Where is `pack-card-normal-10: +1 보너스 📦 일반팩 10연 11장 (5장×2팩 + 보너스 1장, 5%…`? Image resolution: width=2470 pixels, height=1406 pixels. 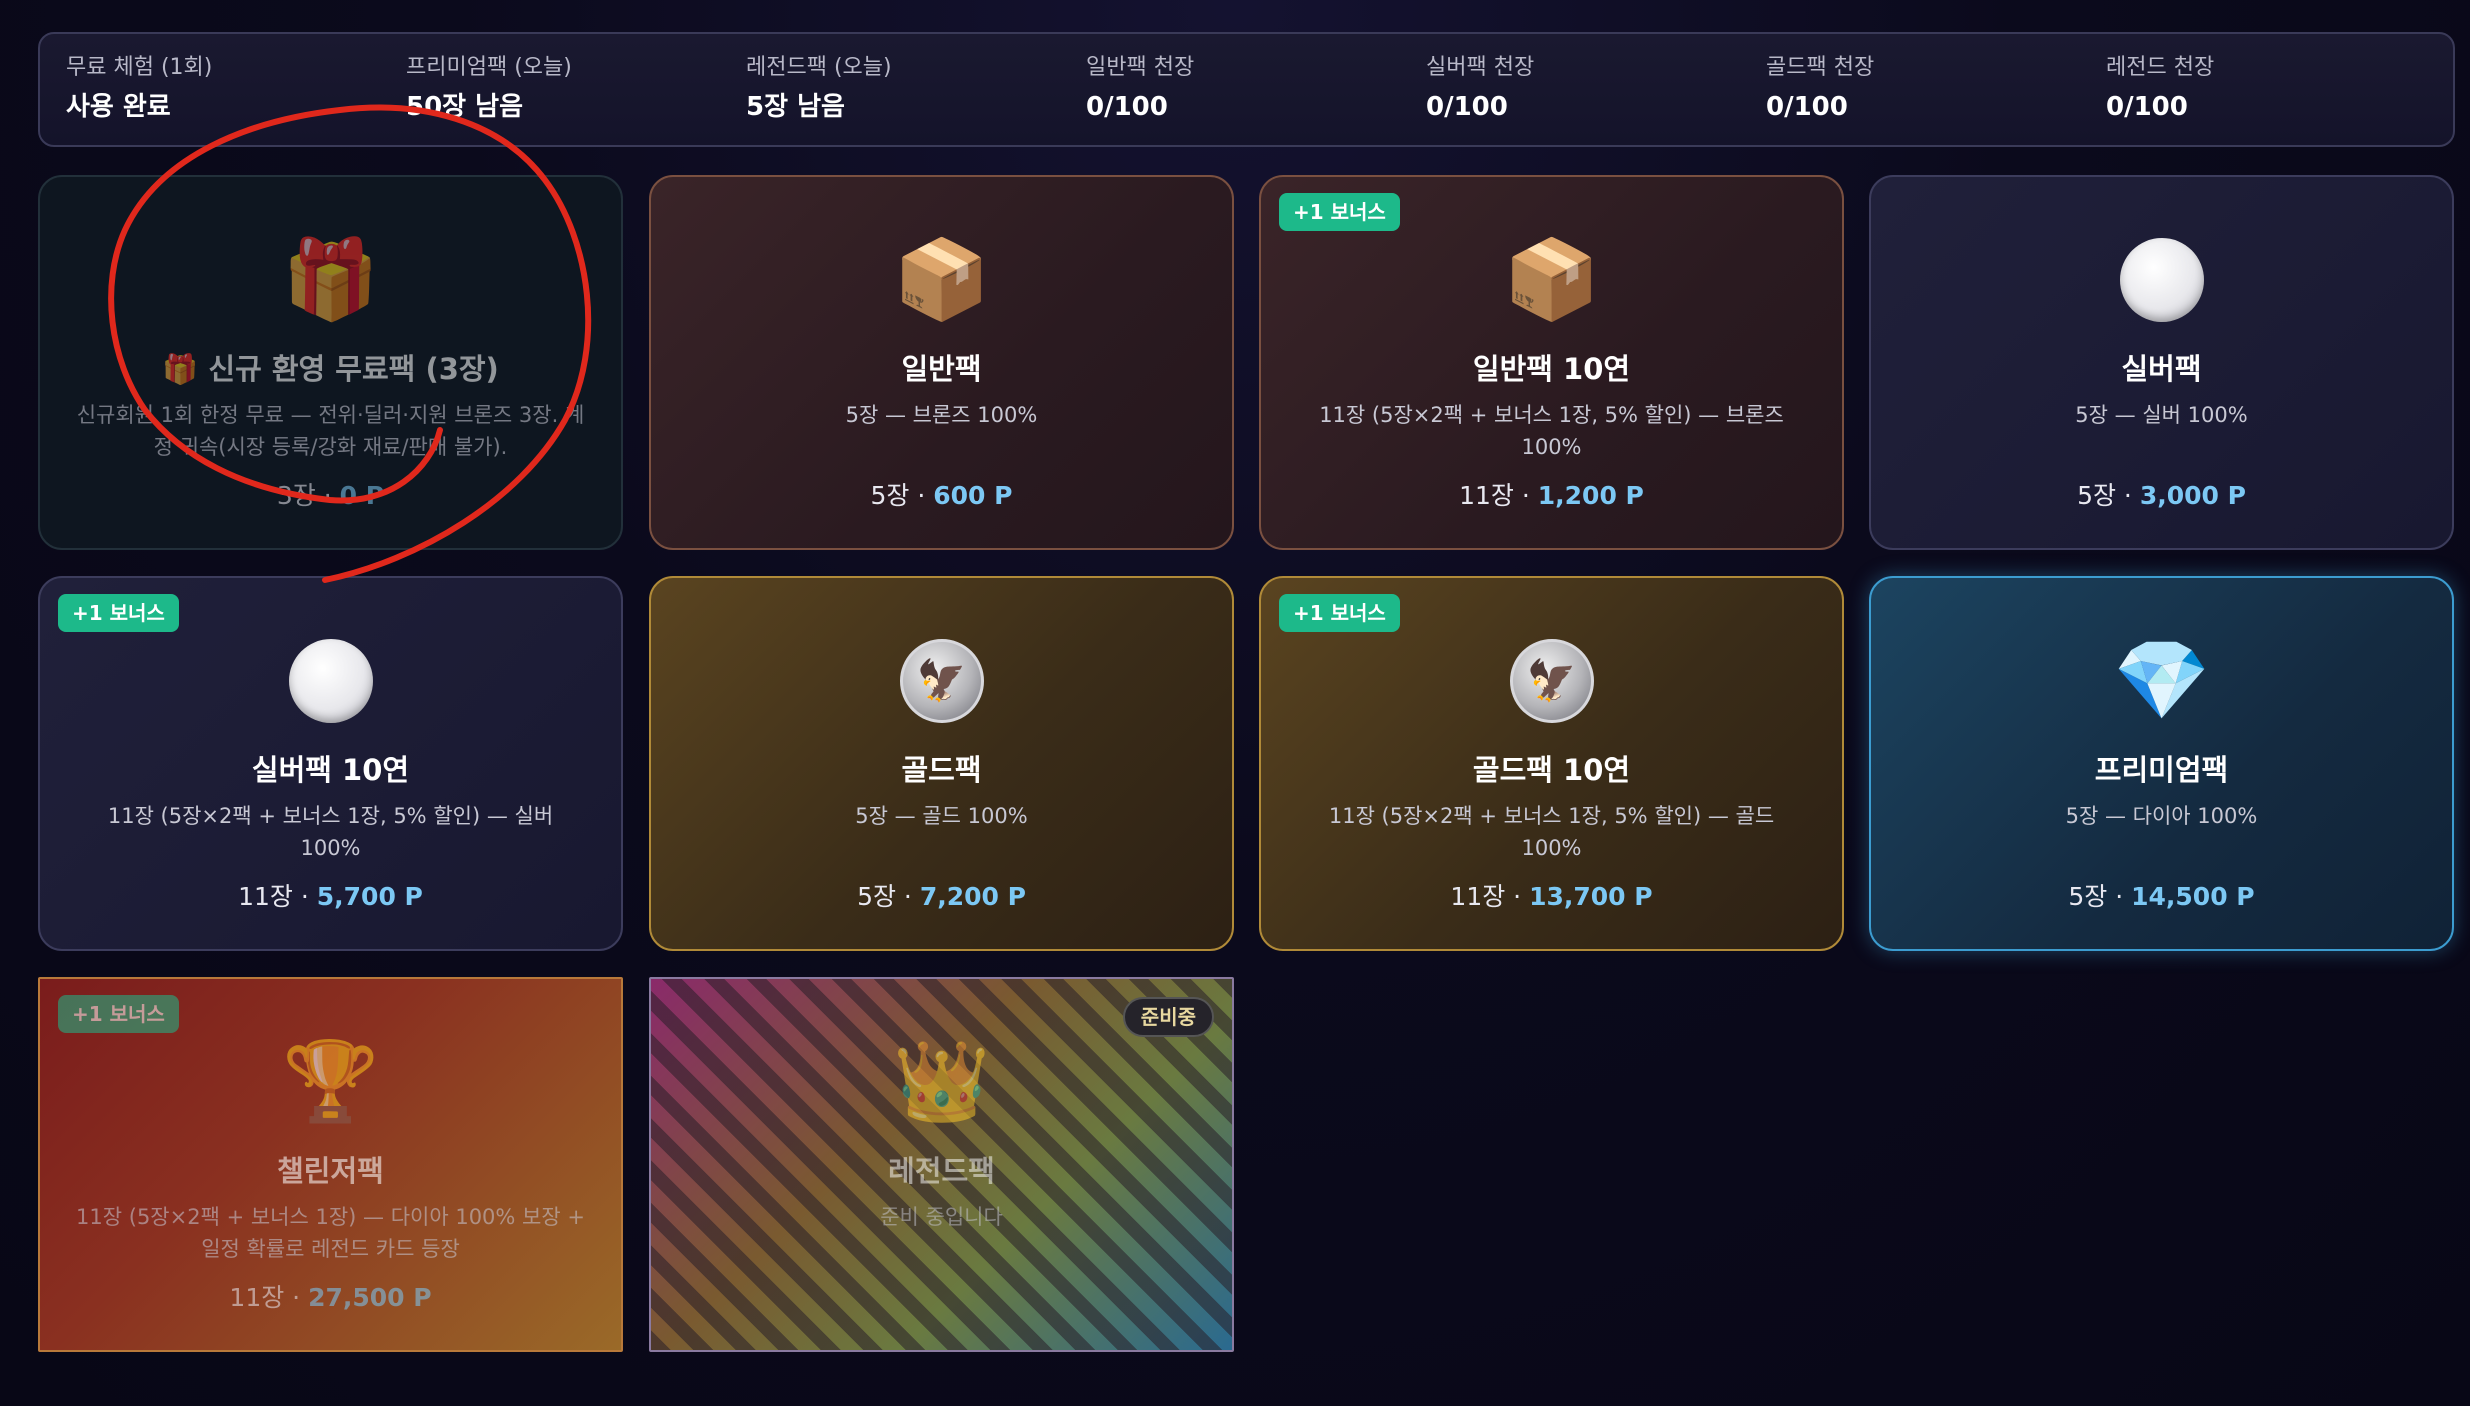 pack-card-normal-10: +1 보너스 📦 일반팩 10연 11장 (5장×2팩 + 보너스 1장, 5%… is located at coordinates (1551, 362).